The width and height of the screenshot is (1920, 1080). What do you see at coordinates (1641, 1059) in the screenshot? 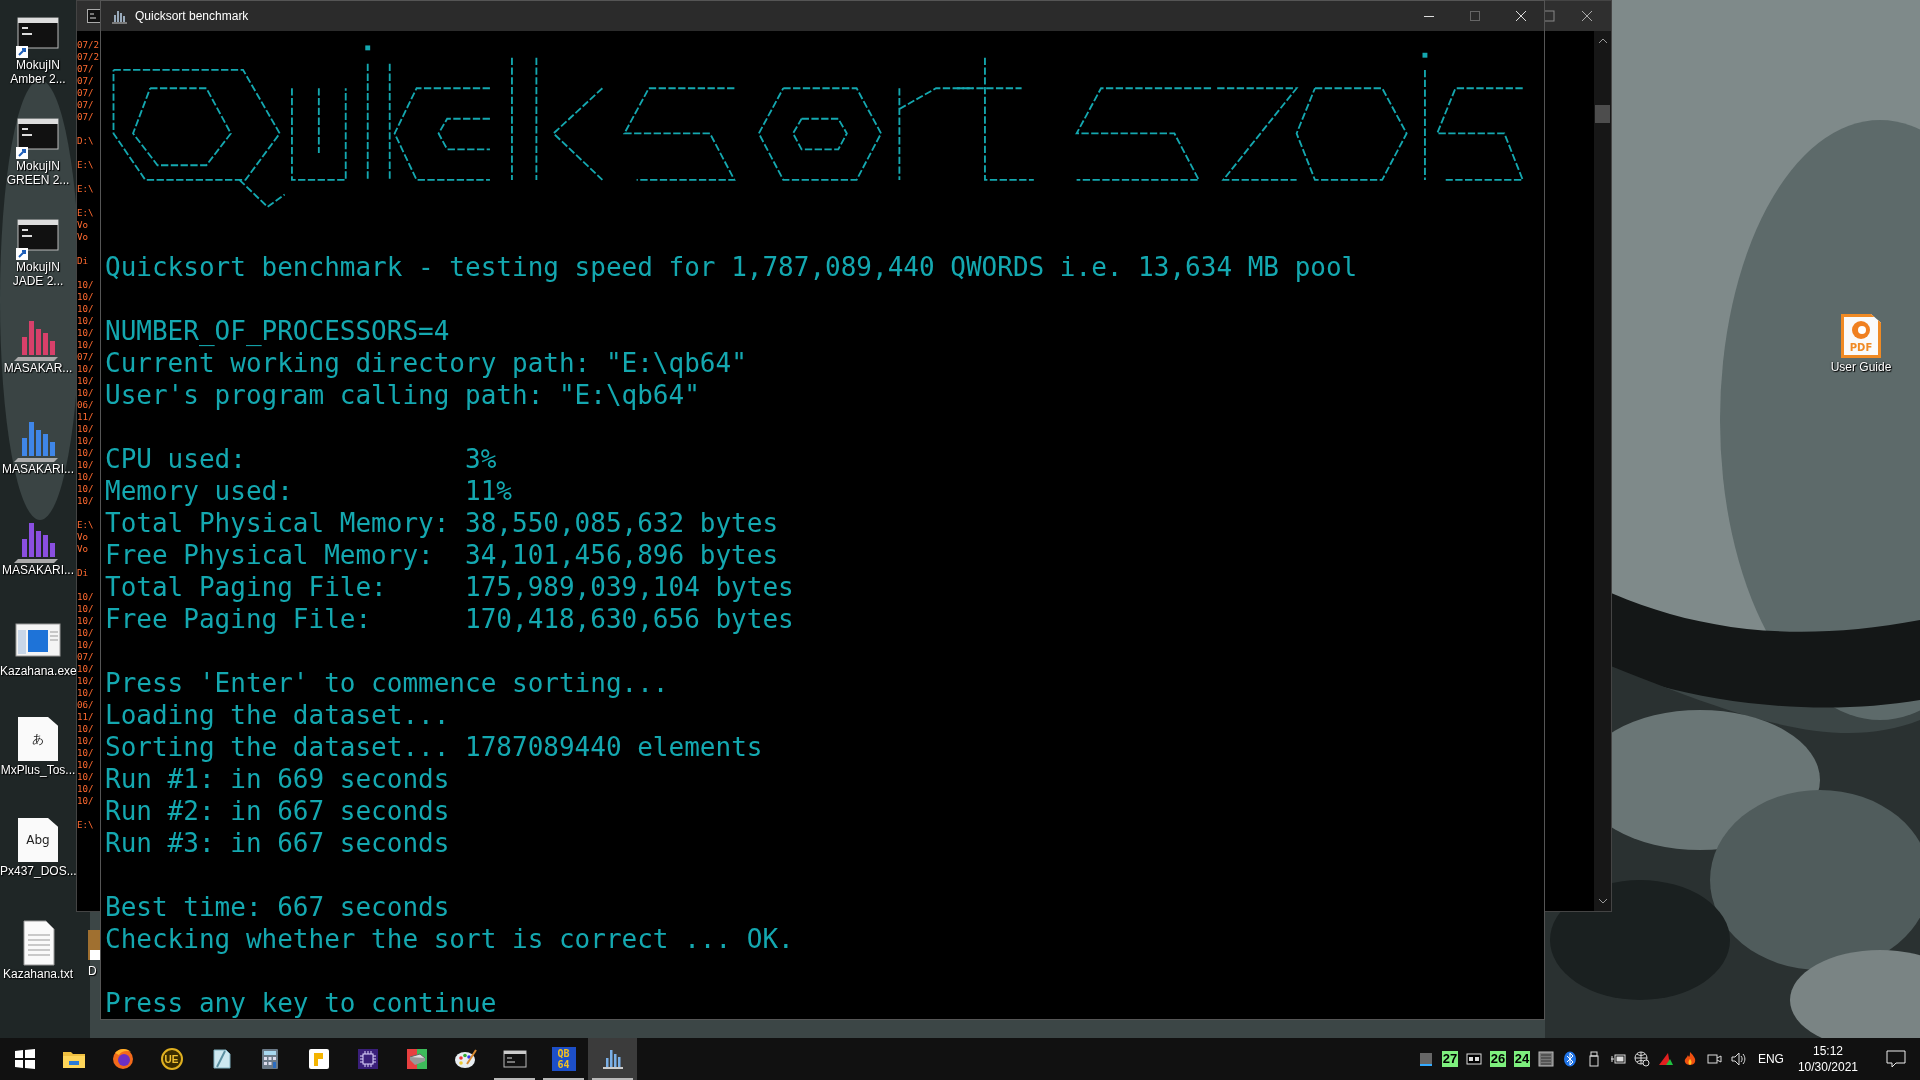
I see `globe-icon` at bounding box center [1641, 1059].